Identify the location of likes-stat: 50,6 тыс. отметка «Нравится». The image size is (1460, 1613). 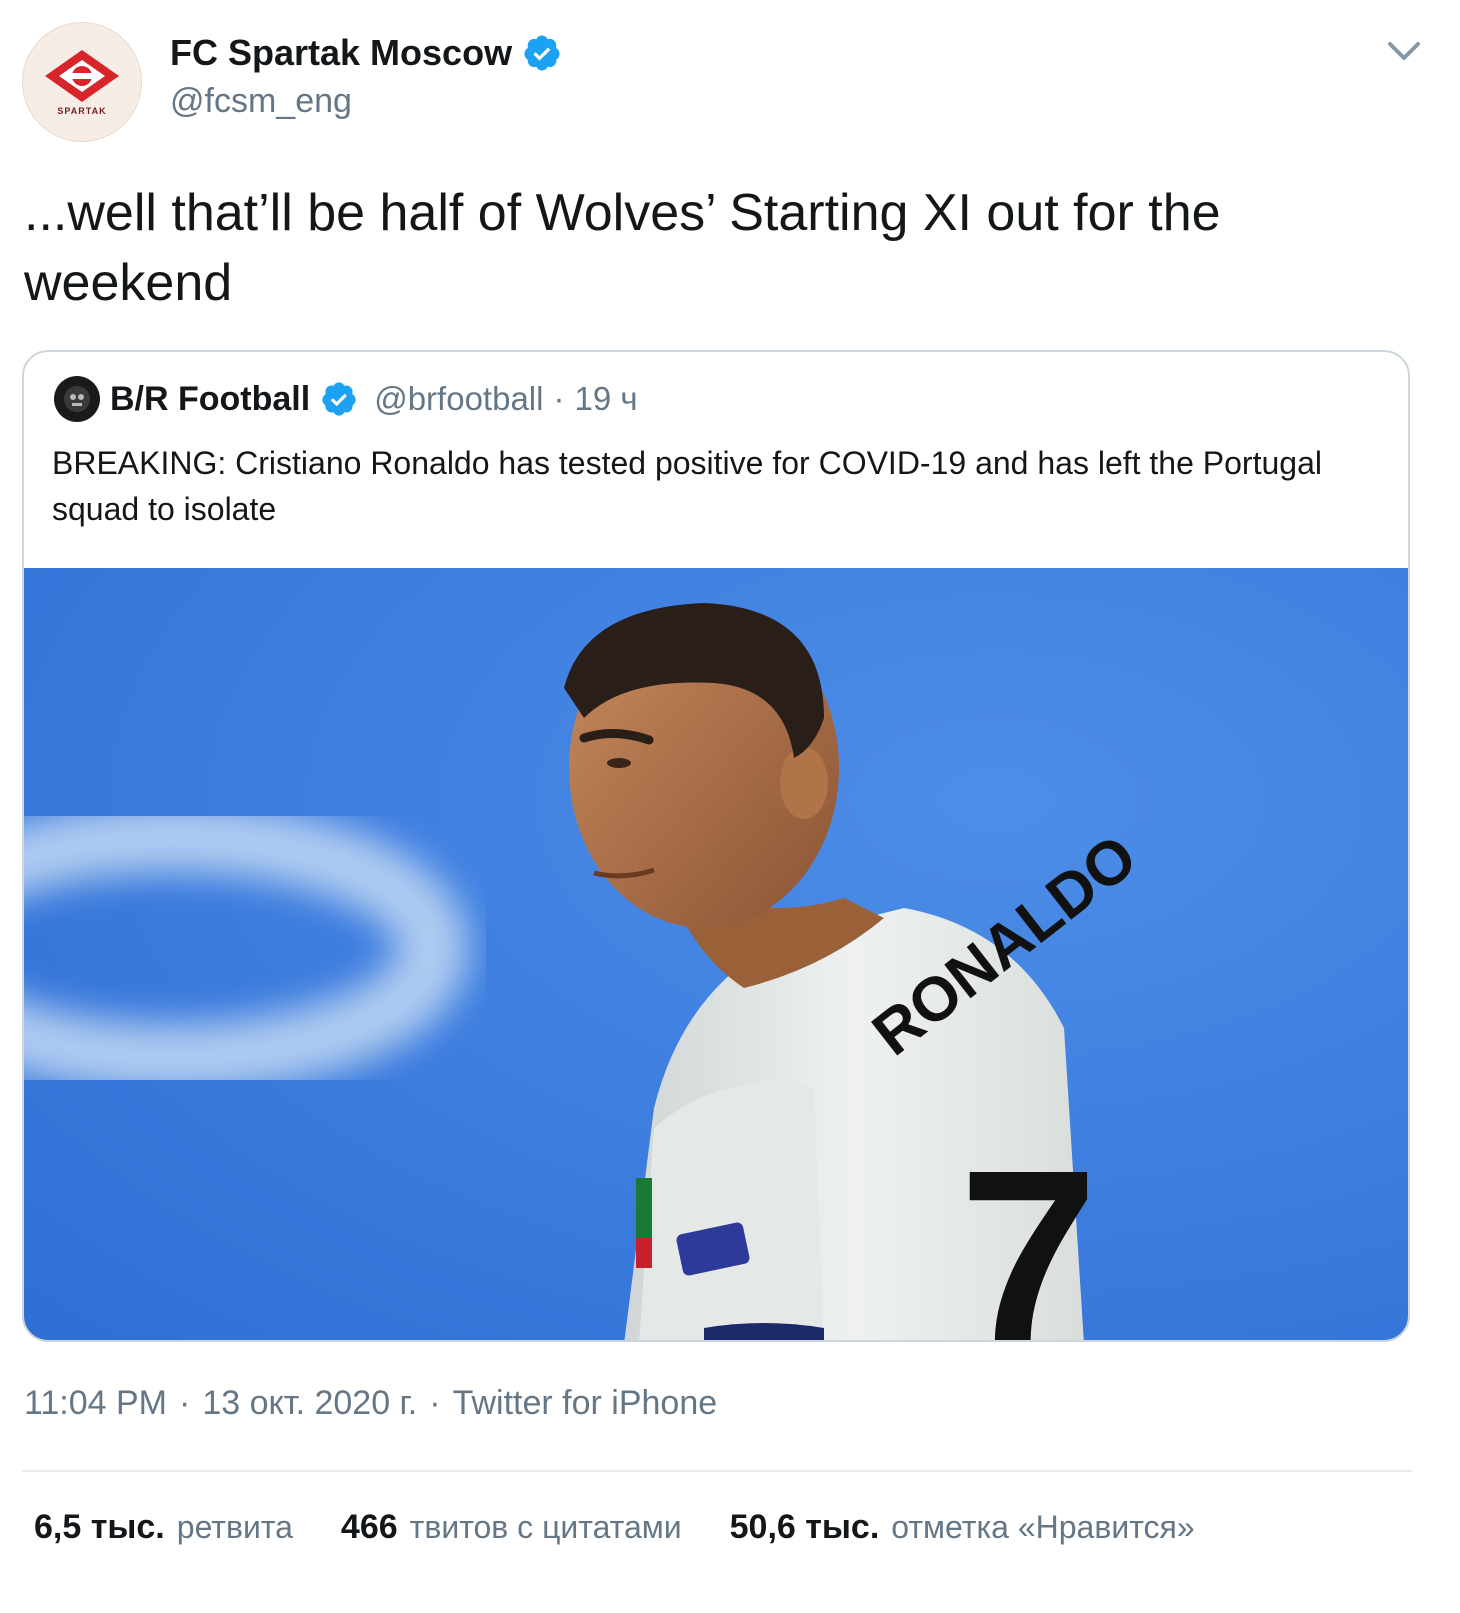
(962, 1527).